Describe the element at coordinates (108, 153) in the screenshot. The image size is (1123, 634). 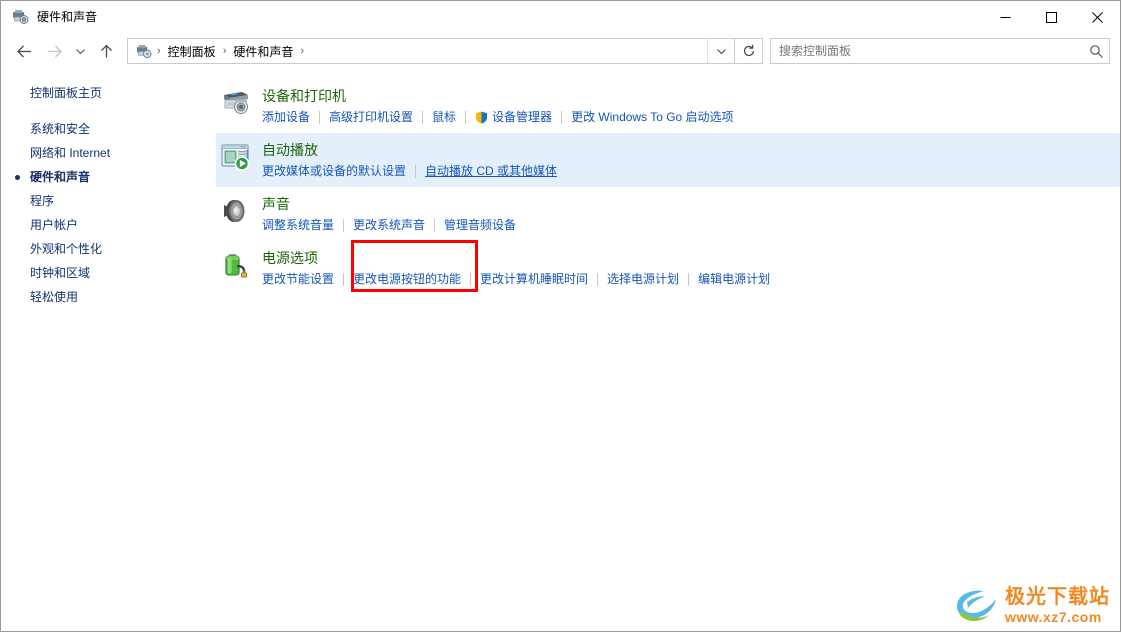
I see `sidebar-item-network-internet: 网络和 Internet` at that location.